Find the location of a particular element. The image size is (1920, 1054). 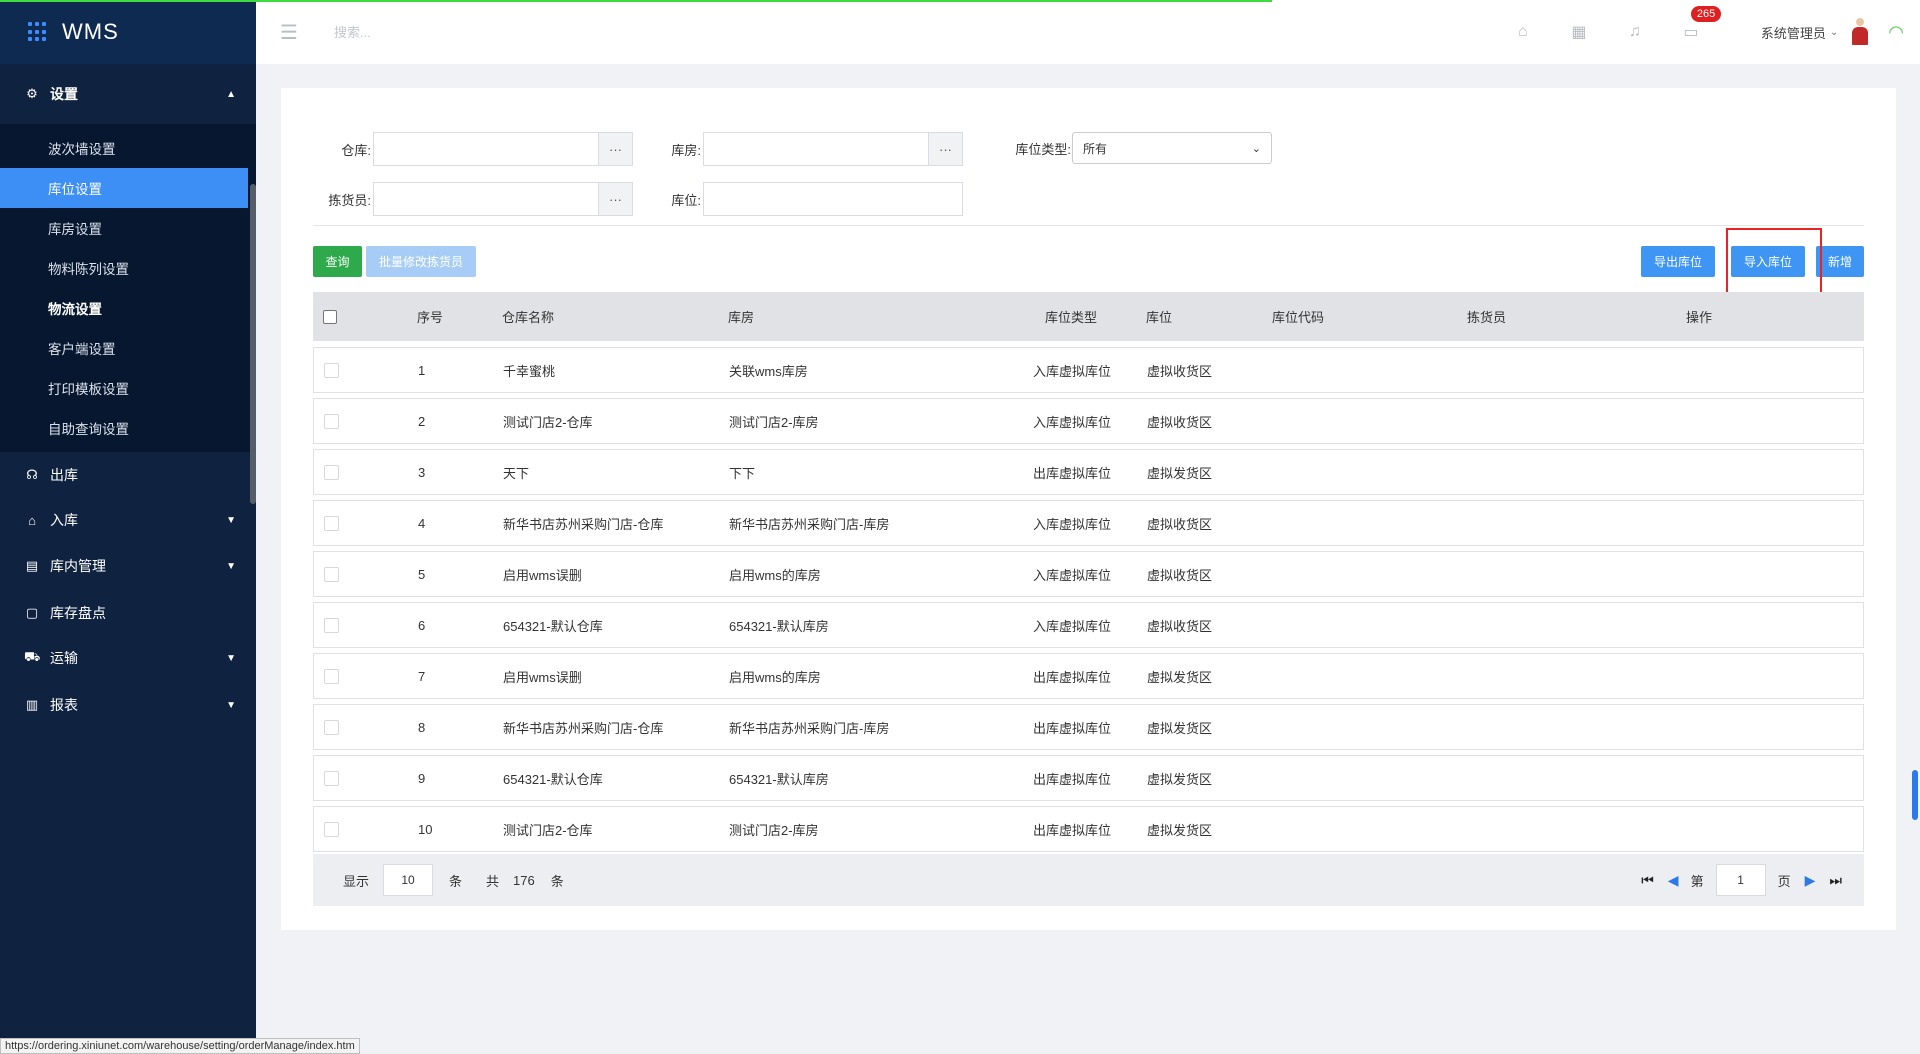

room-input is located at coordinates (816, 149).